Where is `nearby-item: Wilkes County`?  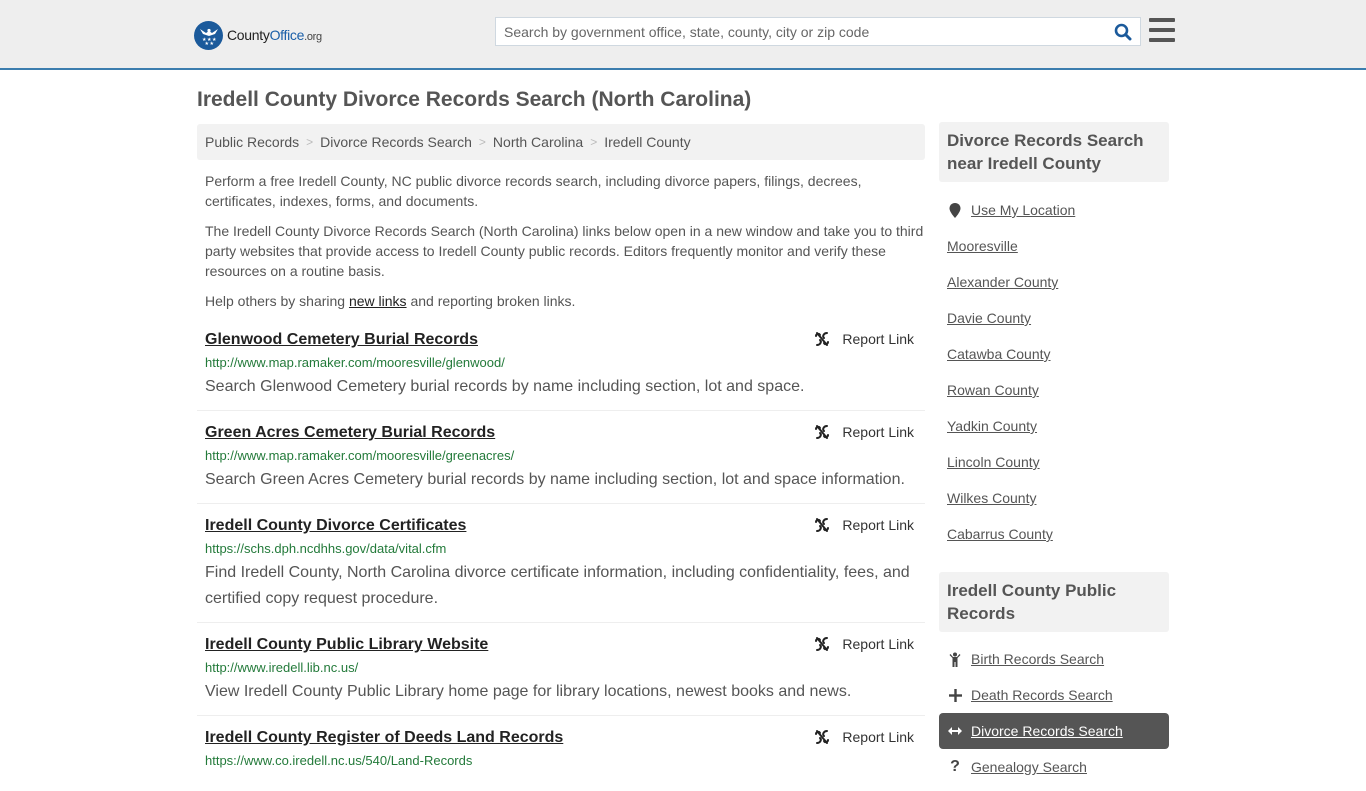
nearby-item: Wilkes County is located at coordinates (1058, 498).